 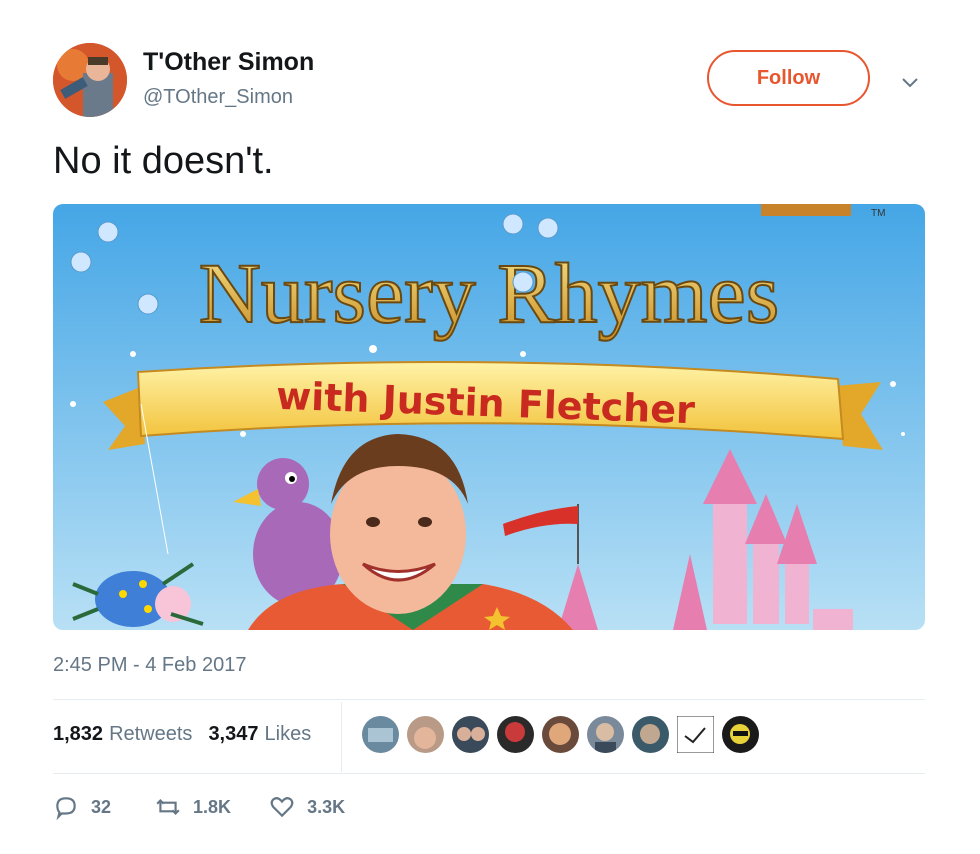 I want to click on author-name: T'Other Simon, so click(x=228, y=62).